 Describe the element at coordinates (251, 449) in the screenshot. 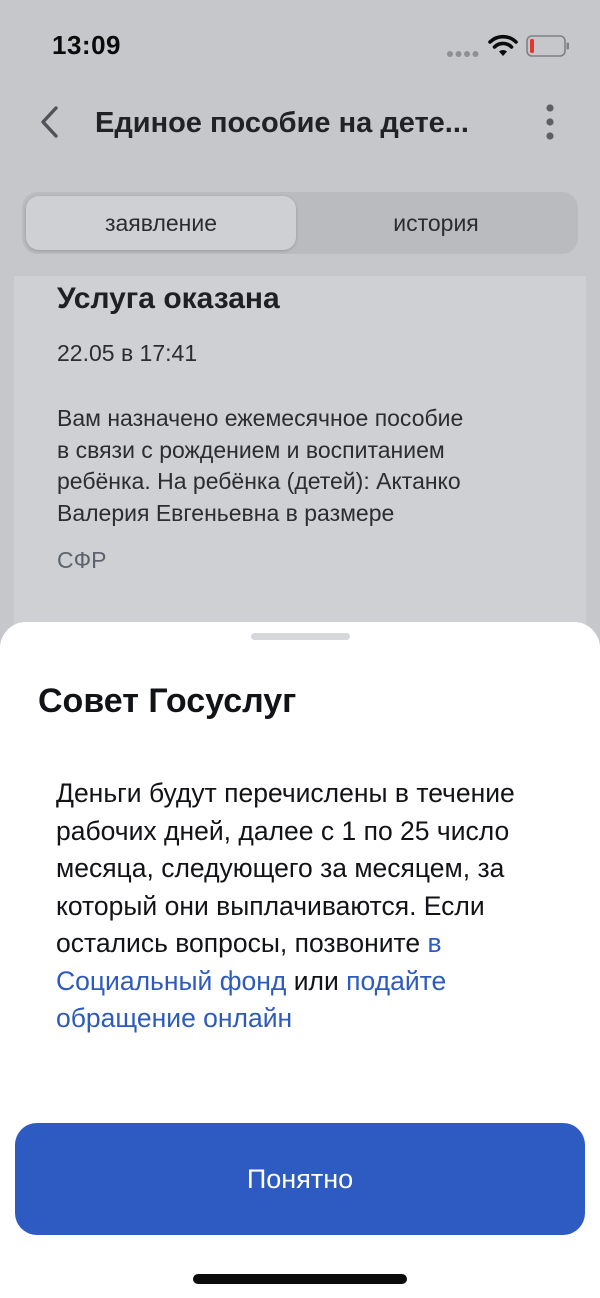

I see `status-description-line: в связи с рождением и воспитанием` at that location.